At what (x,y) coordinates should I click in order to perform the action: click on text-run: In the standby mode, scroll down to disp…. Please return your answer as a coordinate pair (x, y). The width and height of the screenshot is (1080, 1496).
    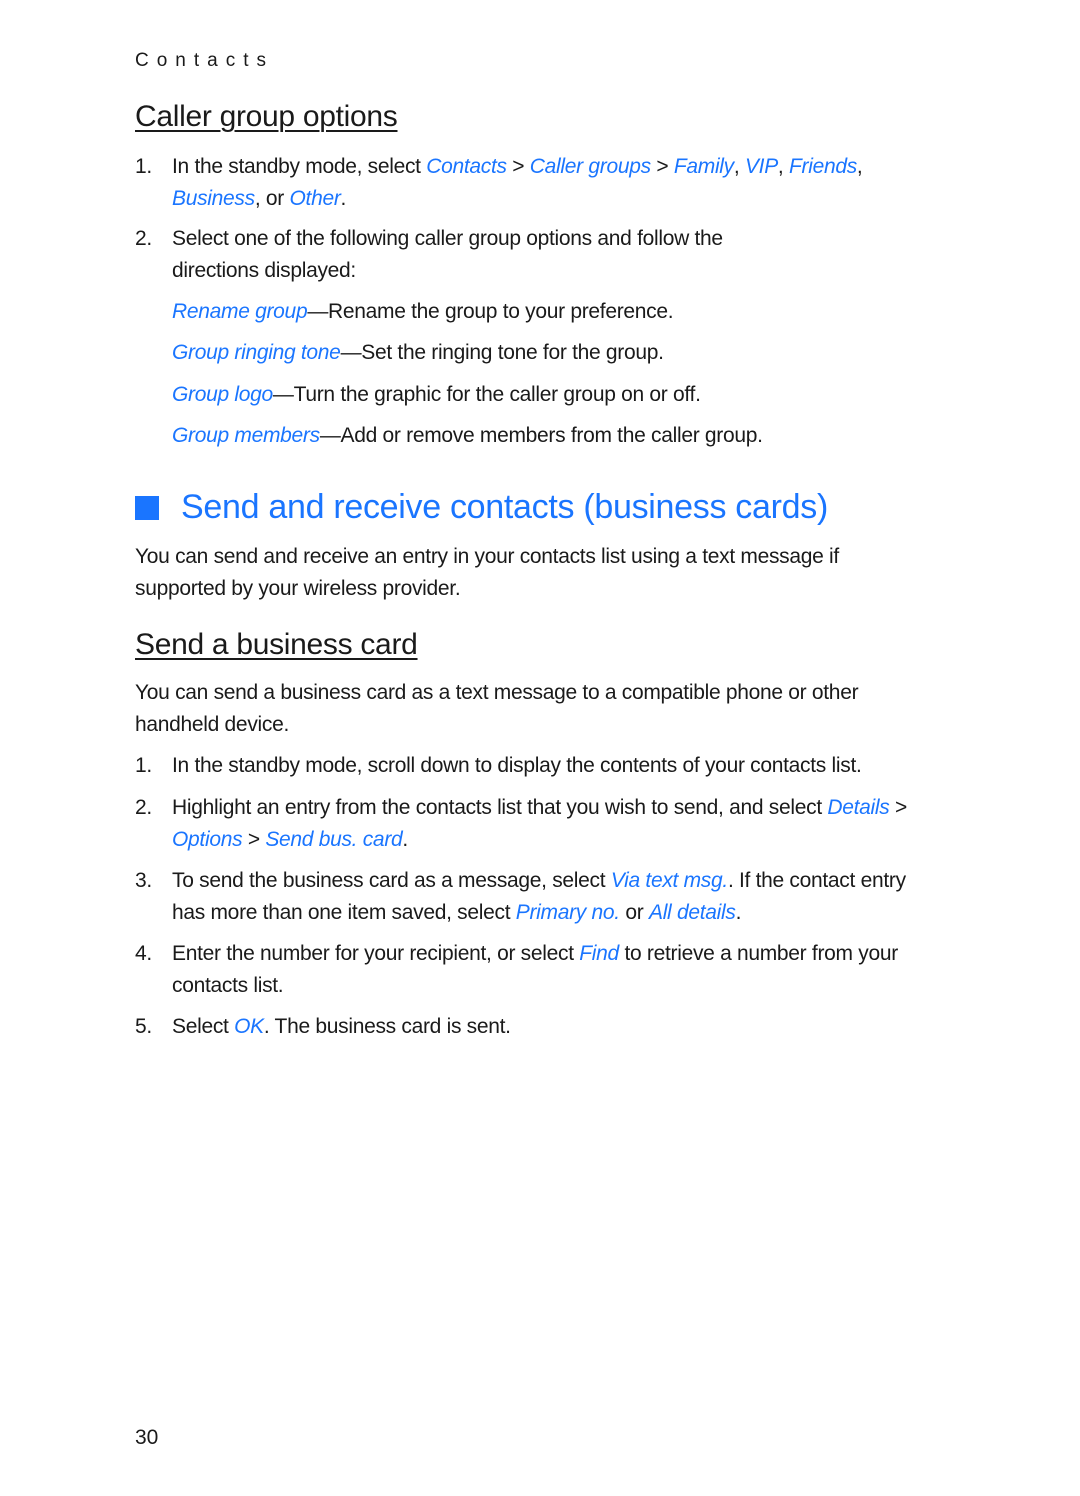
    Looking at the image, I should click on (517, 765).